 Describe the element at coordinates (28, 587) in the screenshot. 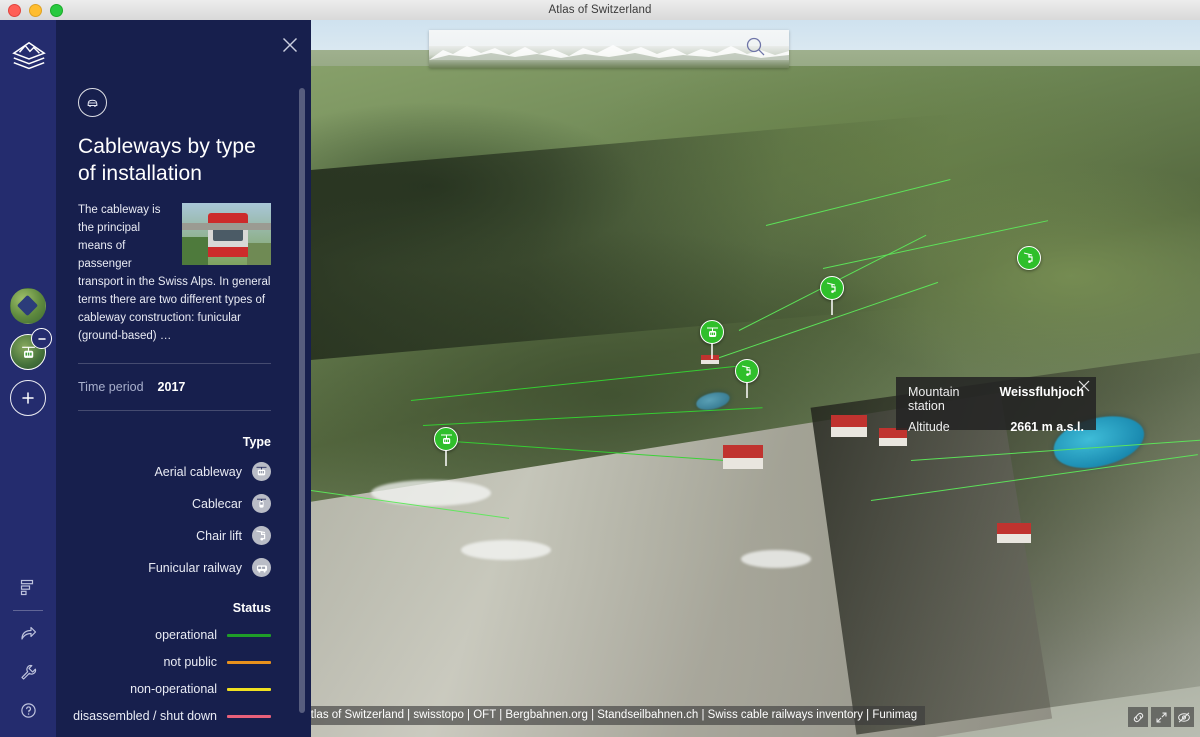

I see `legend-icon` at that location.